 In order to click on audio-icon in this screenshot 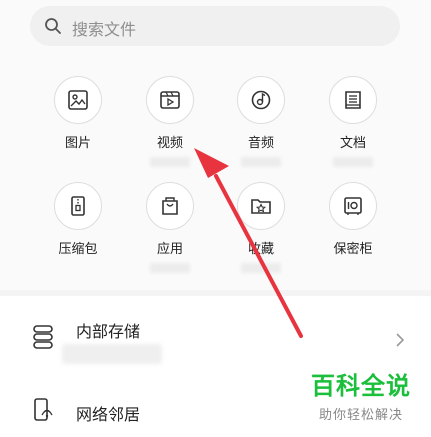, I will do `click(261, 100)`.